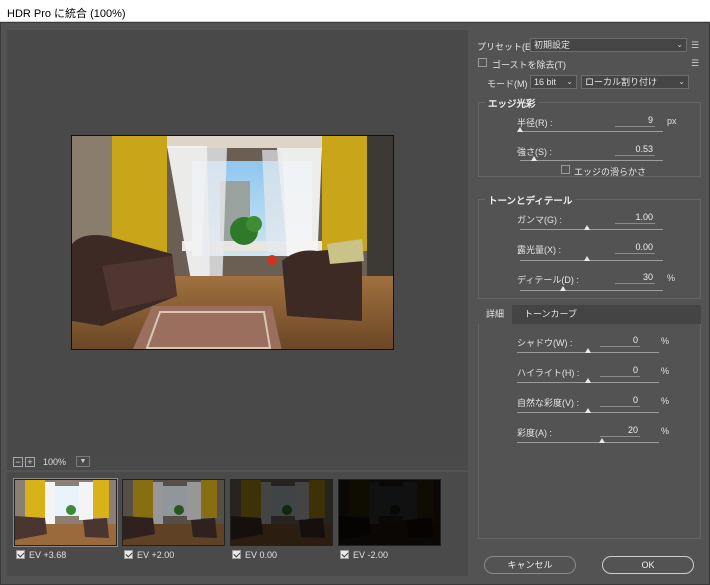 The width and height of the screenshot is (710, 585). What do you see at coordinates (512, 103) in the screenshot?
I see `edge-glow-title: エッジ光彩` at bounding box center [512, 103].